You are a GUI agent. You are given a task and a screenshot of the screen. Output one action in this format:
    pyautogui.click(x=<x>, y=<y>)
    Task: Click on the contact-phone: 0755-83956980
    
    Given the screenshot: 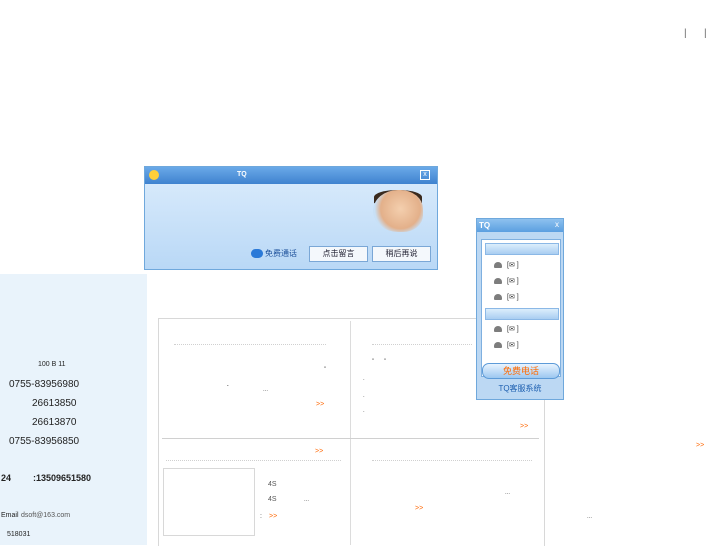 What is the action you would take?
    pyautogui.click(x=44, y=384)
    